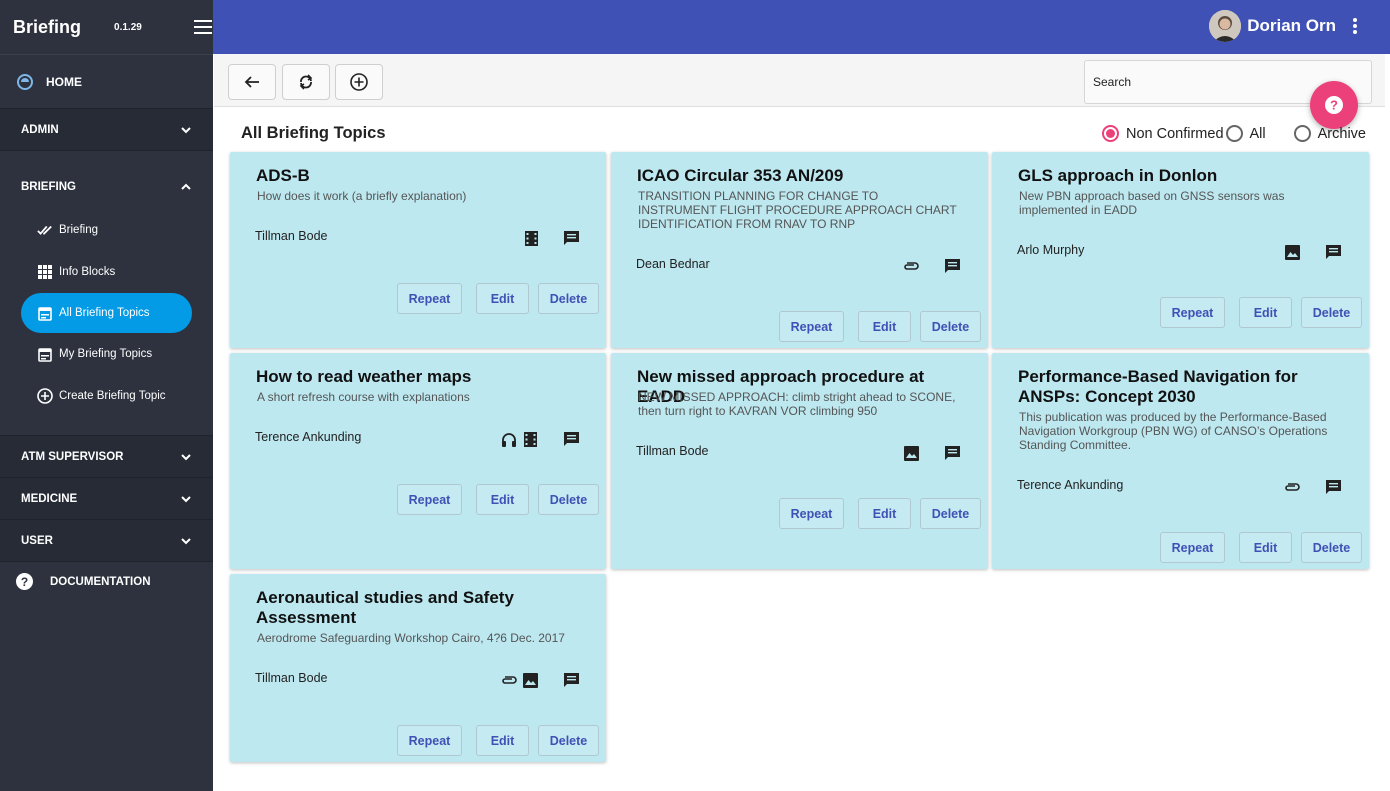 Image resolution: width=1390 pixels, height=791 pixels. What do you see at coordinates (186, 498) in the screenshot?
I see `chevron-down-icon` at bounding box center [186, 498].